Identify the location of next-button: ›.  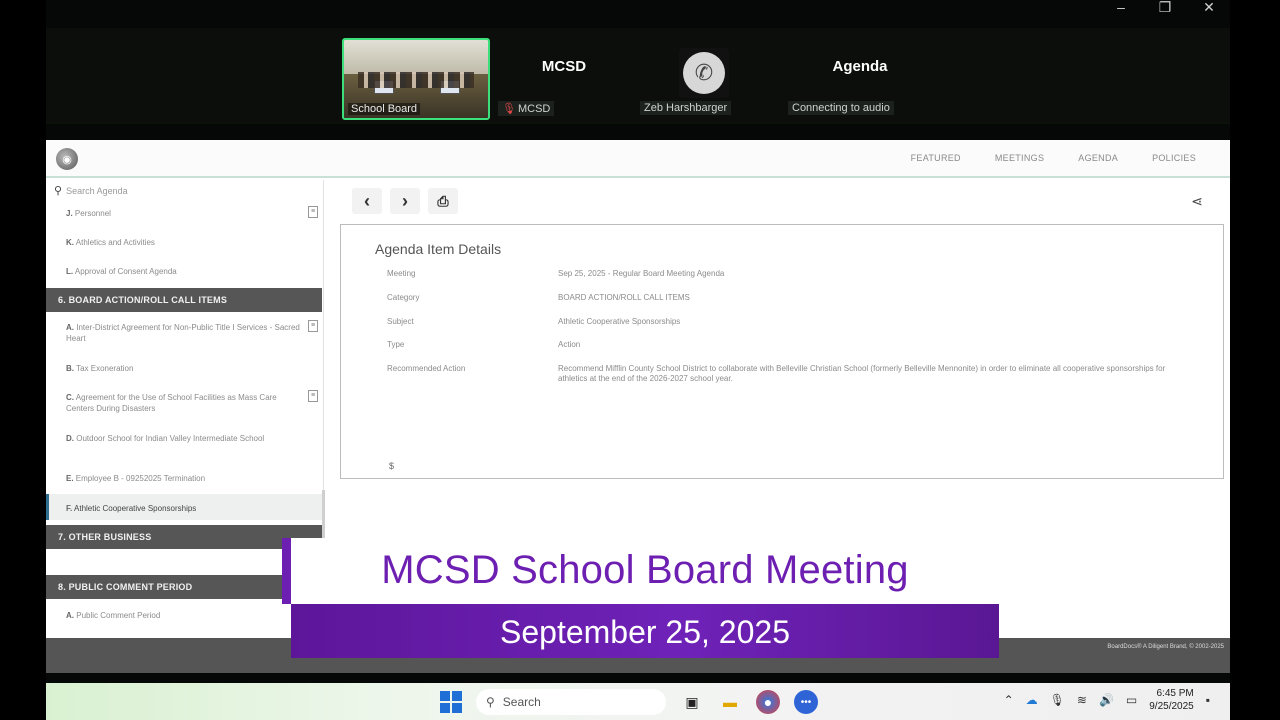
(405, 201).